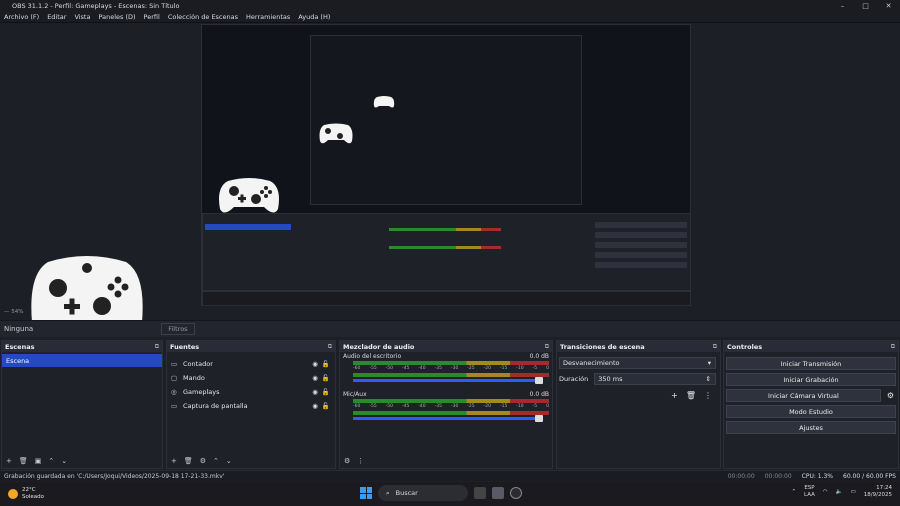  Describe the element at coordinates (825, 492) in the screenshot. I see `wifi-icon: ◠` at that location.